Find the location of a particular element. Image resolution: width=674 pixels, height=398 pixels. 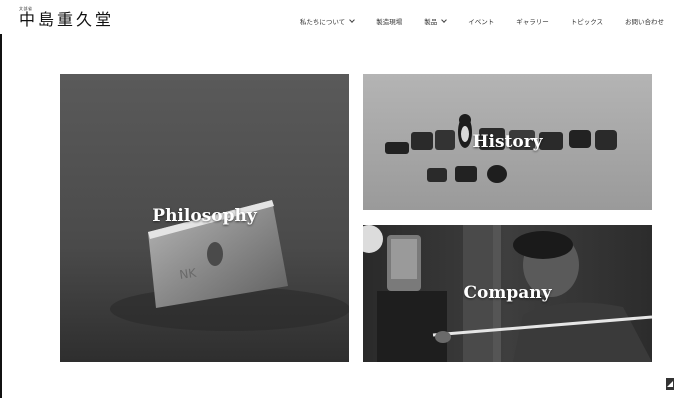

nav-item-gallery: ギャラリー is located at coordinates (532, 21).